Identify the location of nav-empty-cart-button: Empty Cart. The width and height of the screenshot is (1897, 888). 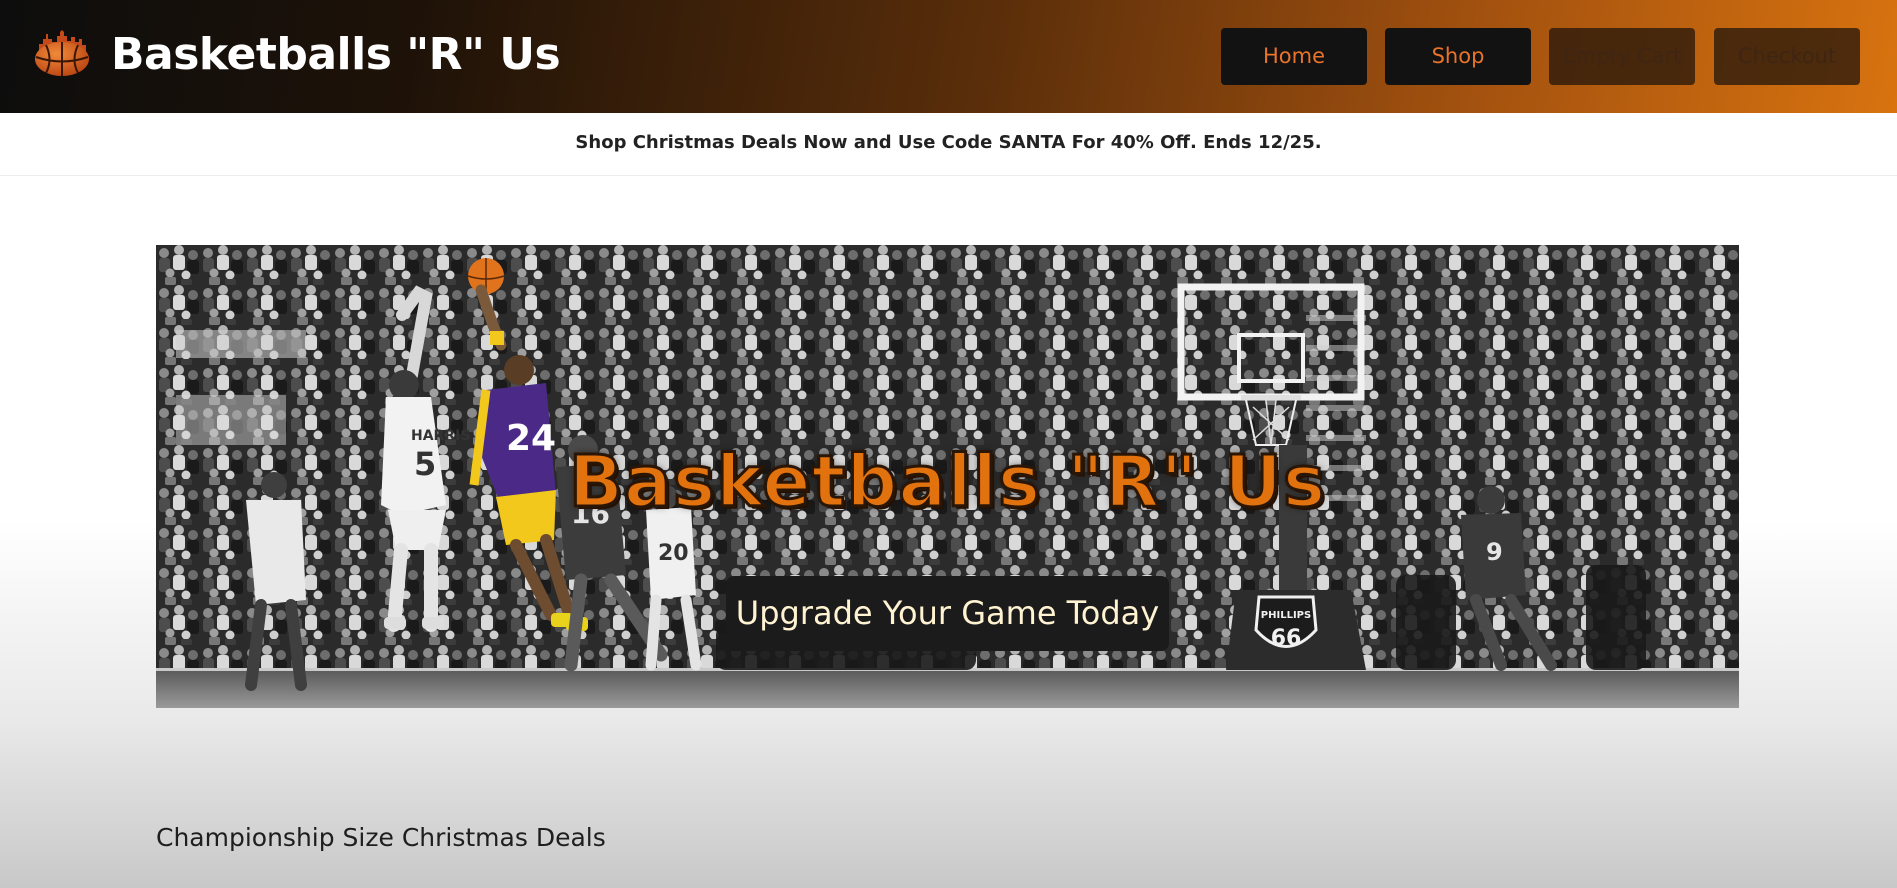
(1622, 56).